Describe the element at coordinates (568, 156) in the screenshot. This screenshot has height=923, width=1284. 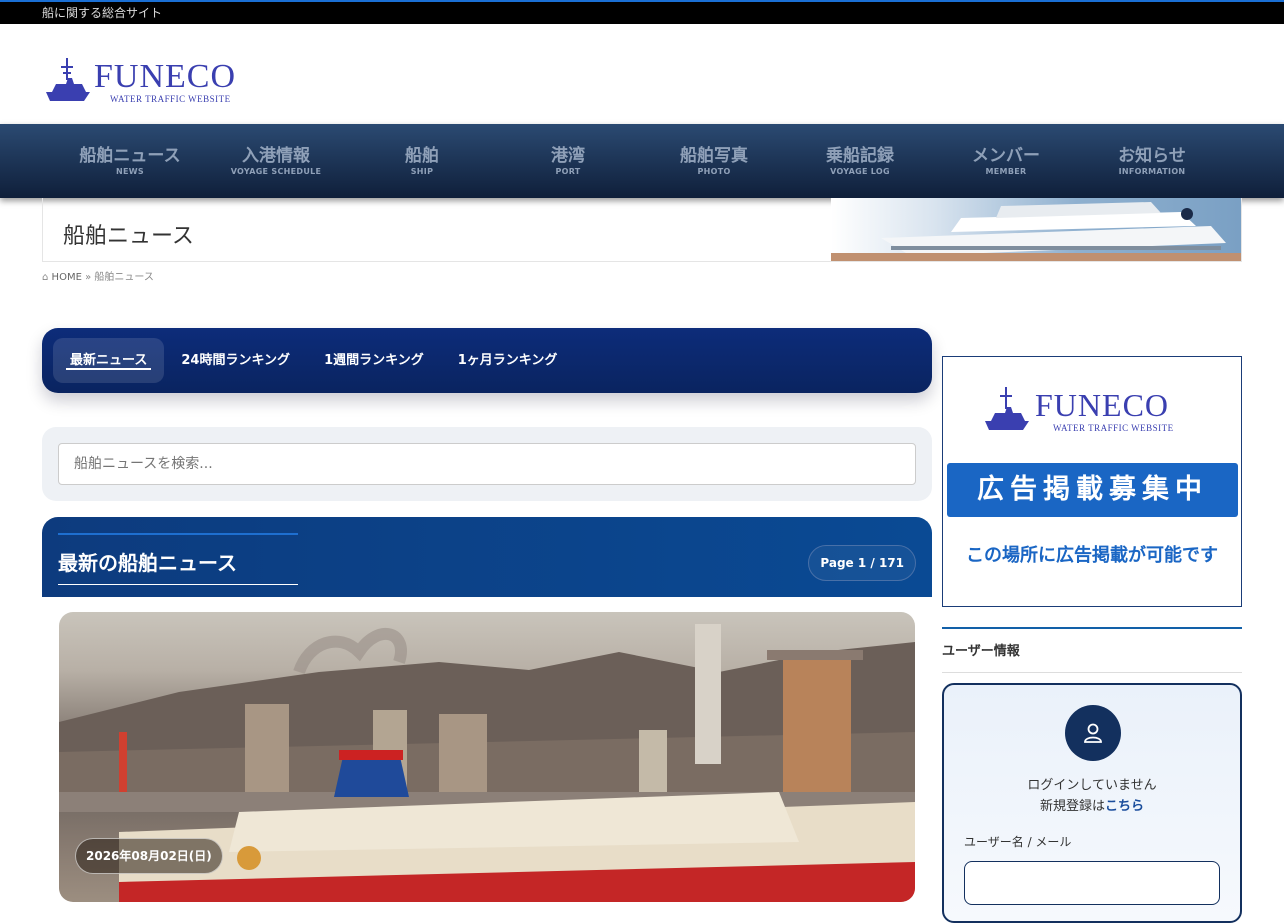
I see `nav-label: 港湾` at that location.